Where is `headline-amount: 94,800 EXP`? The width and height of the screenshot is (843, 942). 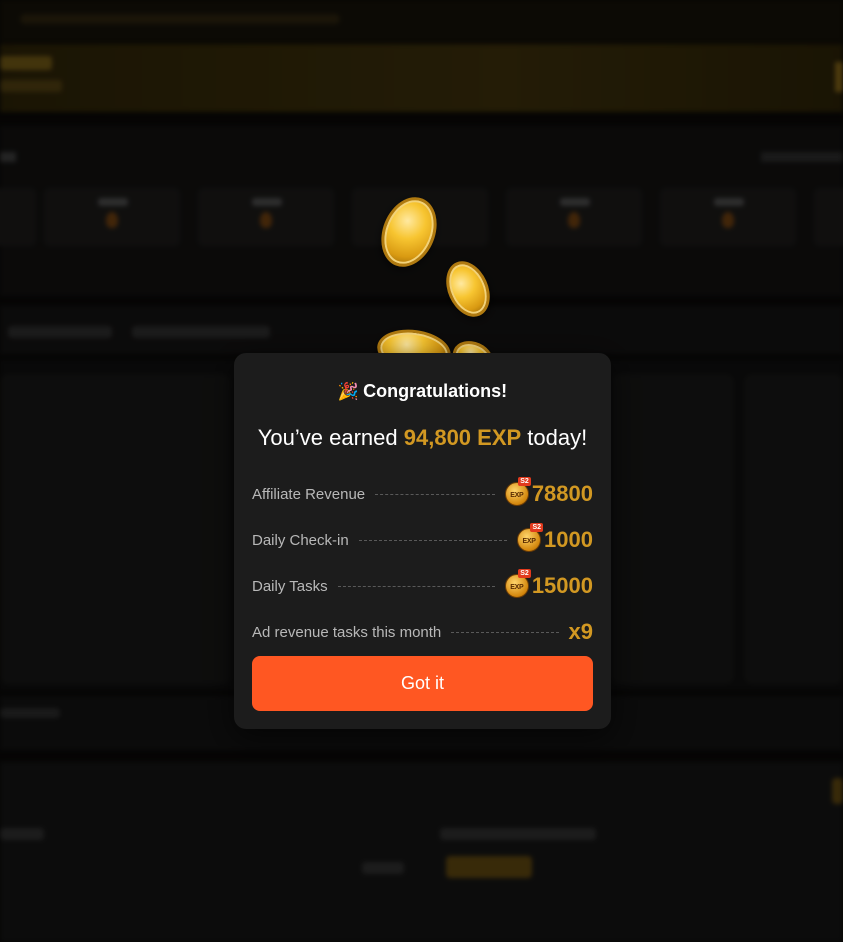
headline-amount: 94,800 EXP is located at coordinates (462, 437).